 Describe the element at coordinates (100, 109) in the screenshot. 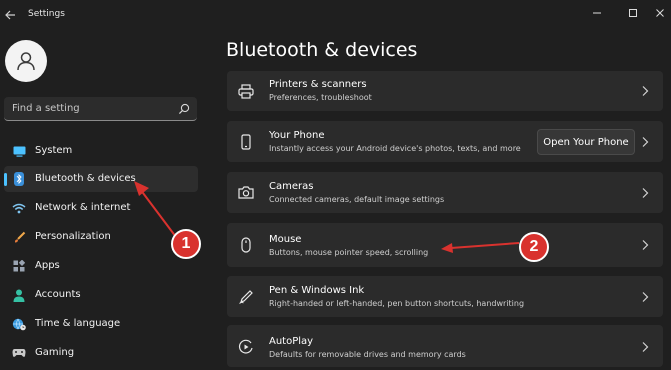

I see `search-input: Find a setting` at that location.